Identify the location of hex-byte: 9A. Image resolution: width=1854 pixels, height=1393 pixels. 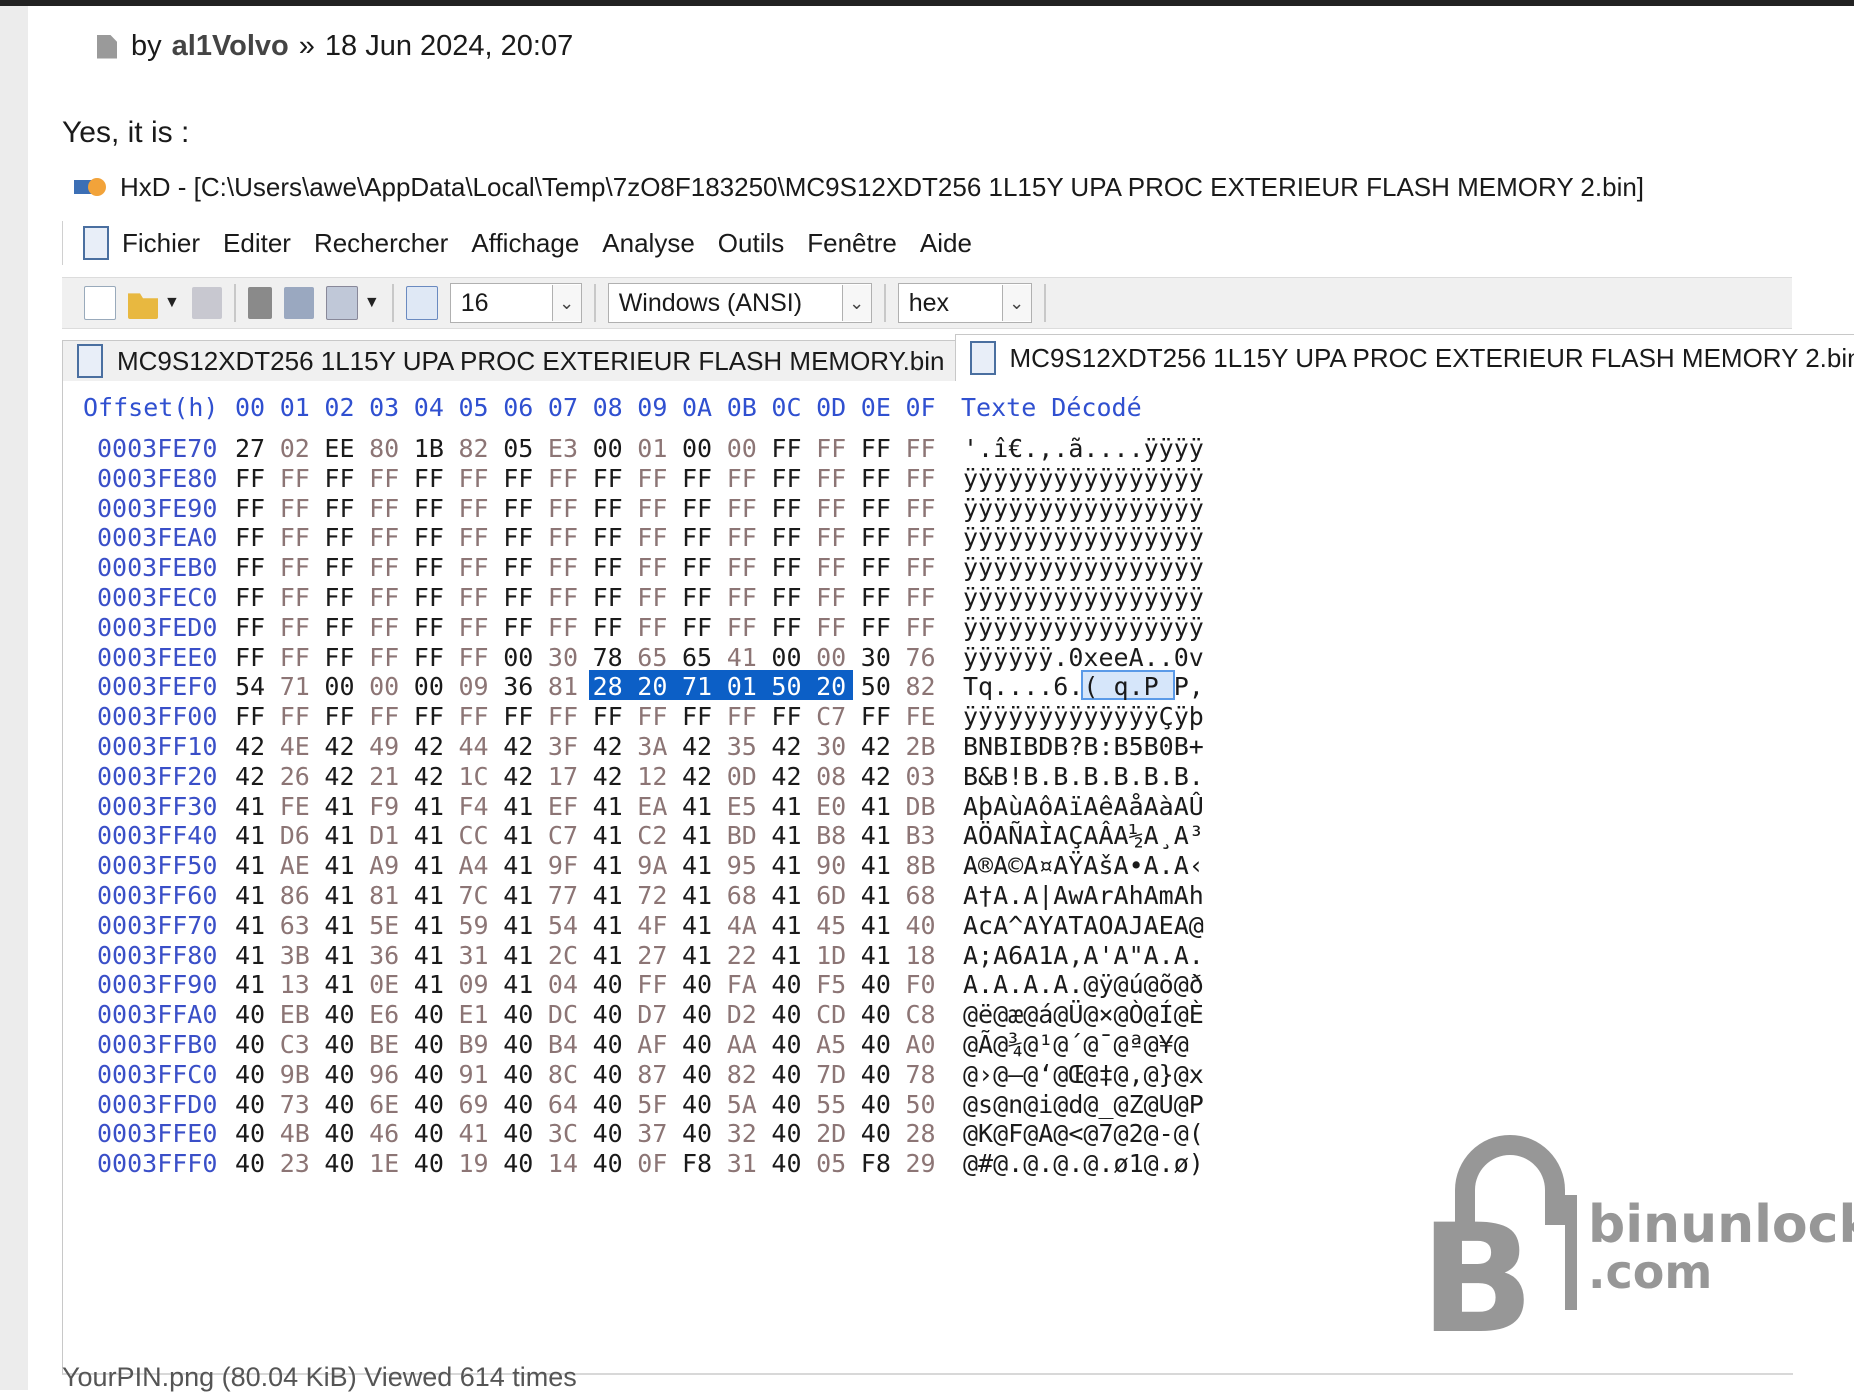
(652, 865).